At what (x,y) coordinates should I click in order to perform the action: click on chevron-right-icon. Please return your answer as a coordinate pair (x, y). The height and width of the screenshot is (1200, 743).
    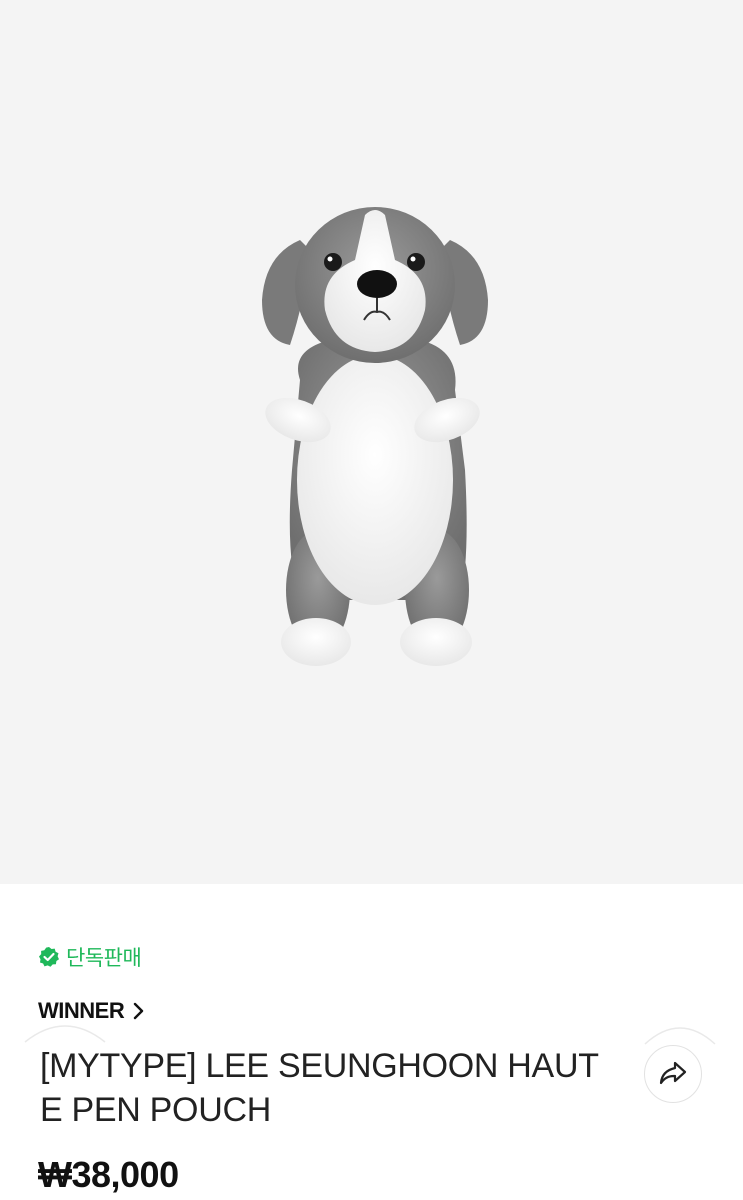
    Looking at the image, I should click on (139, 1011).